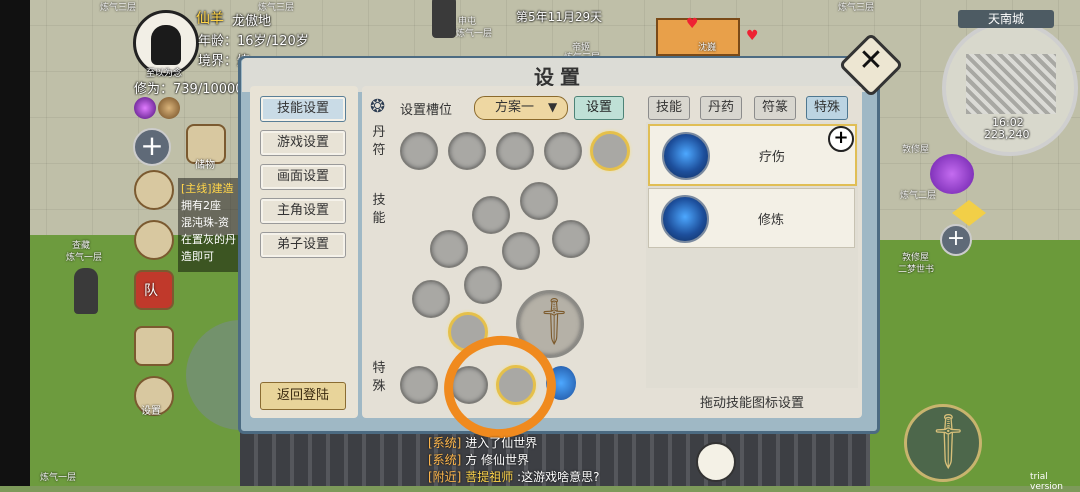 The image size is (1080, 492). I want to click on chat-channel: [附近], so click(445, 477).